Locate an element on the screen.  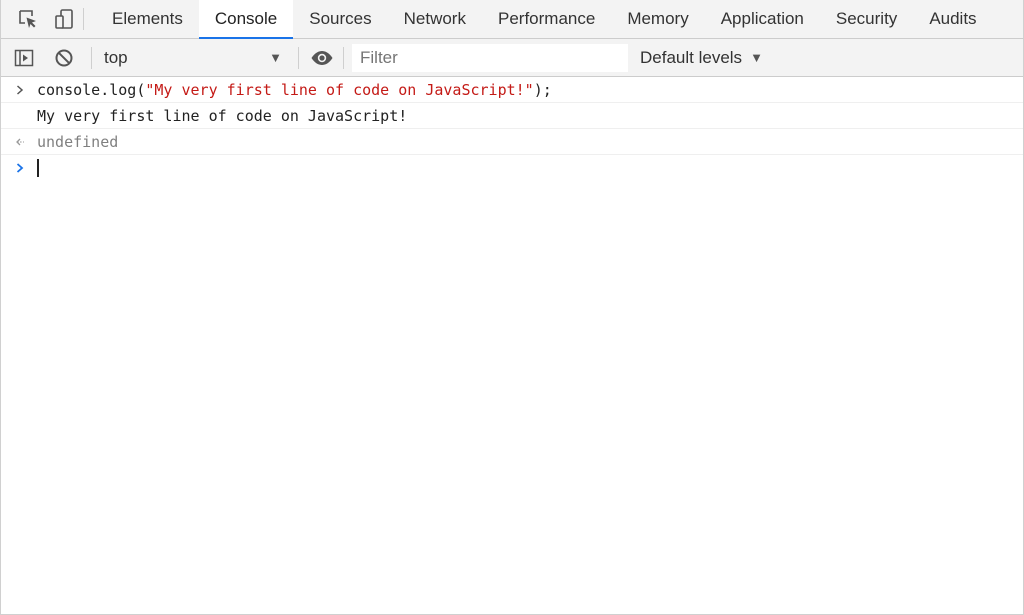
prompt-chevron-icon is located at coordinates (20, 168).